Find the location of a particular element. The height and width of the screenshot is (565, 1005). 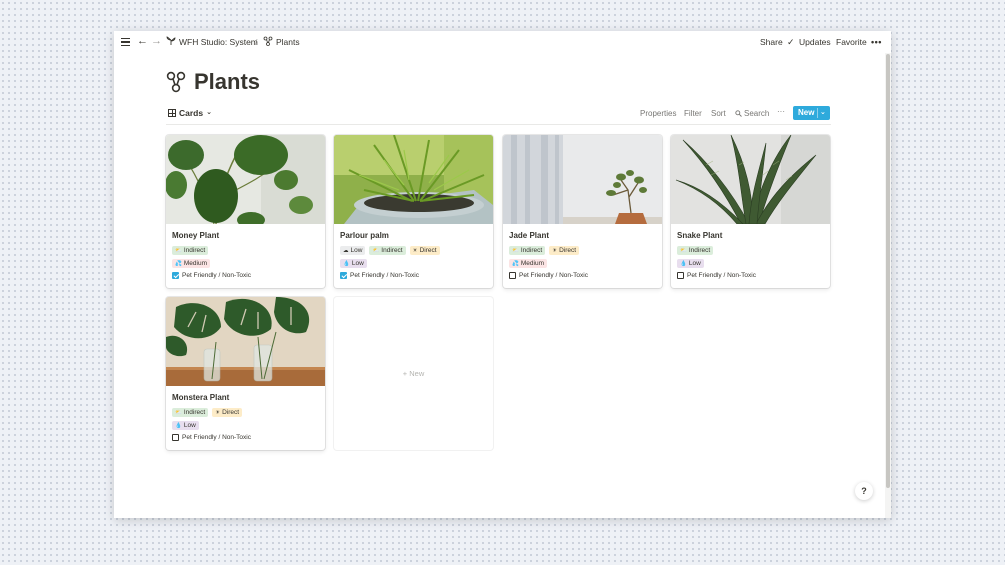

filter-button: Filter is located at coordinates (693, 114).